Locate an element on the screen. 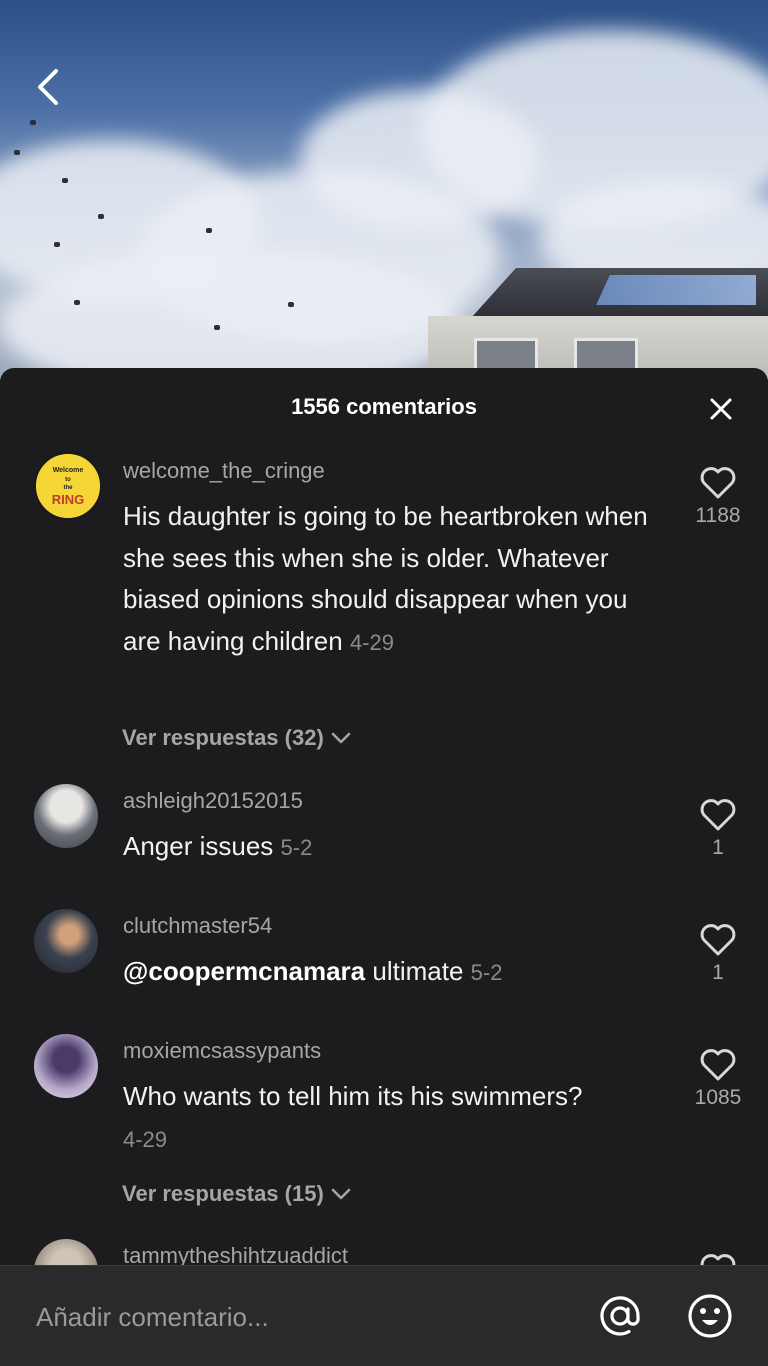 The width and height of the screenshot is (768, 1366). comment-text: Anger issues 5-2 is located at coordinates (393, 847).